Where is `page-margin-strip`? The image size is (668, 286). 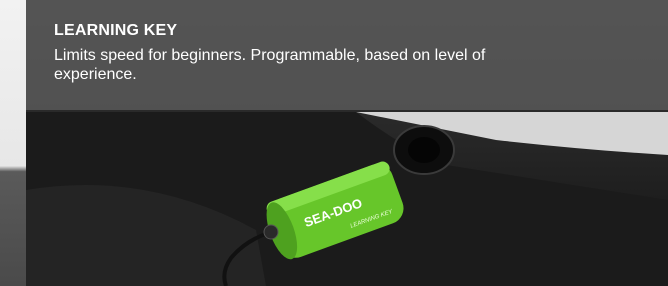
page-margin-strip is located at coordinates (13, 143).